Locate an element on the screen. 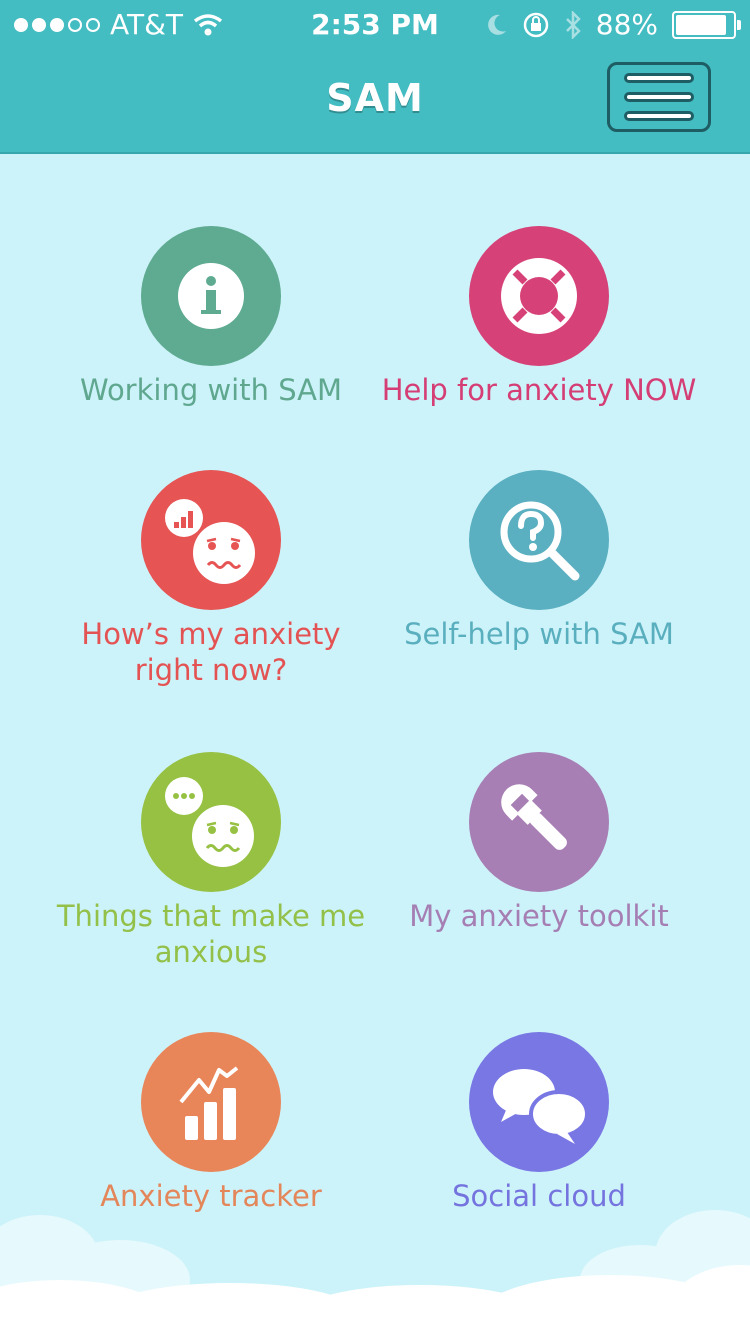 Image resolution: width=750 pixels, height=1334 pixels. tile-label: Self-help with SAM is located at coordinates (539, 634).